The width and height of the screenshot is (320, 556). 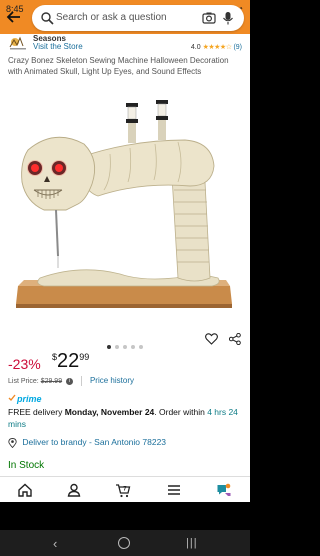 What do you see at coordinates (94, 442) in the screenshot?
I see `location-text: Deliver to brandy - San Antonio 78223` at bounding box center [94, 442].